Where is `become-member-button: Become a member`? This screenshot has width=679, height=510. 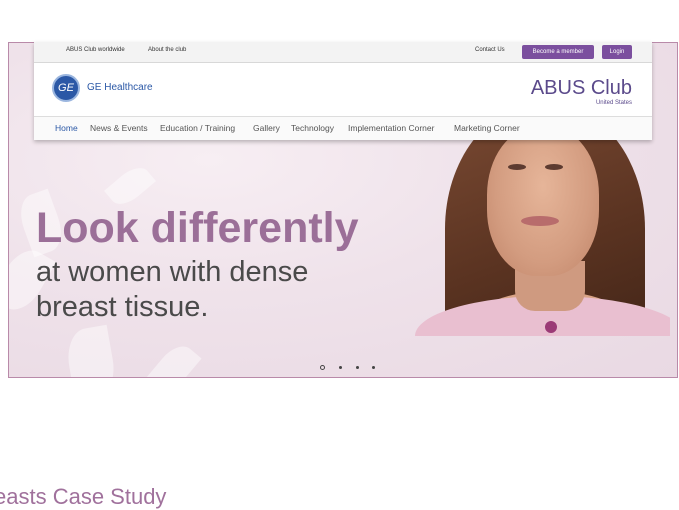
become-member-button: Become a member is located at coordinates (558, 52).